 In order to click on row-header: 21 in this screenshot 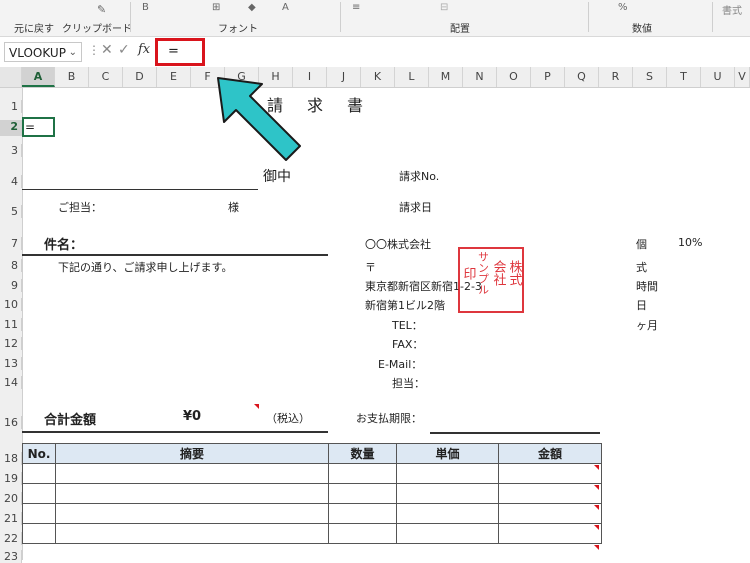, I will do `click(11, 518)`.